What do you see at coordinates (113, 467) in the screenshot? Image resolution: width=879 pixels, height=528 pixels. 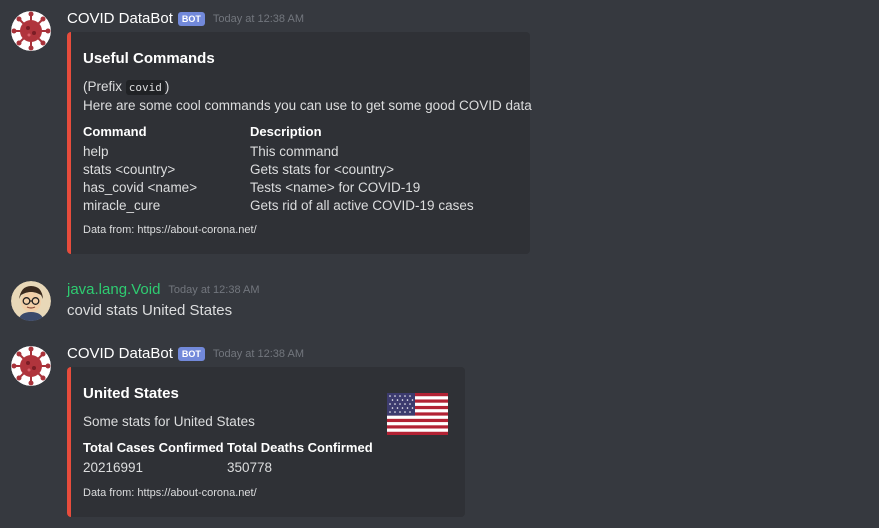 I see `field-value-cases: 20216991` at bounding box center [113, 467].